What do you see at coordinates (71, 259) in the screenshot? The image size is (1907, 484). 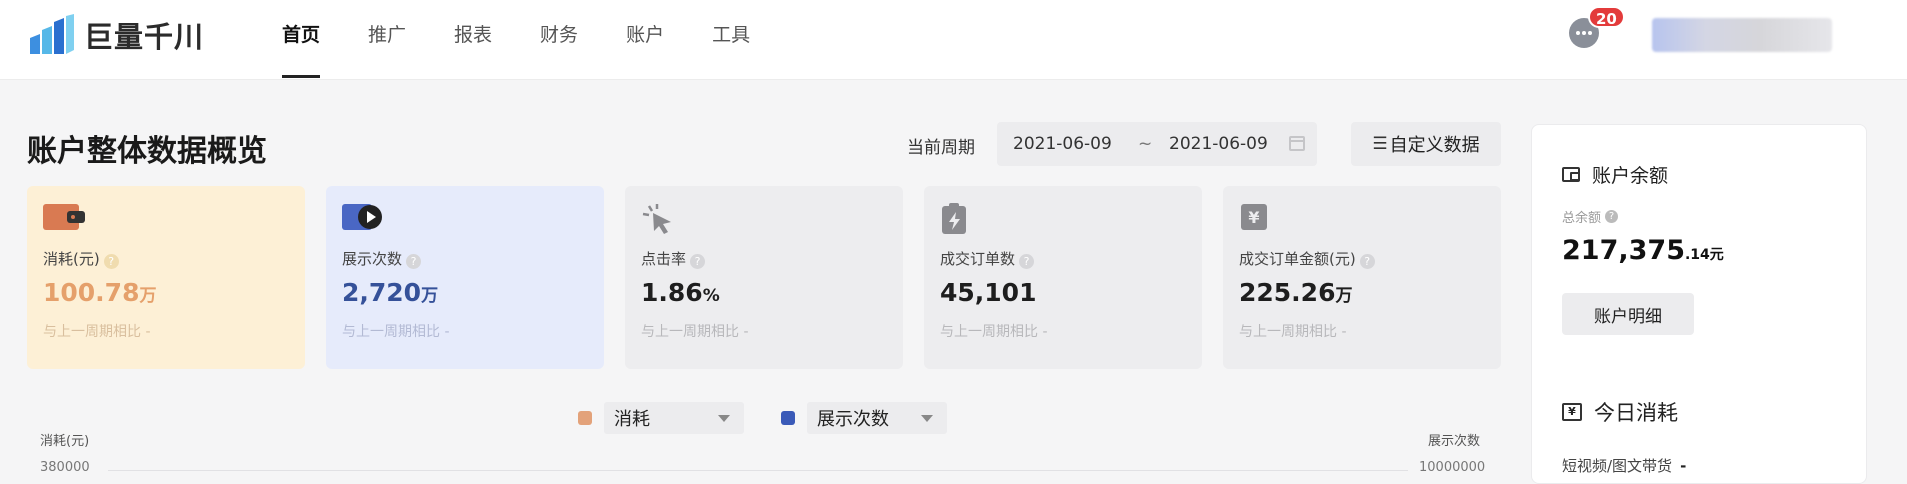 I see `card-label: 消耗(元)` at bounding box center [71, 259].